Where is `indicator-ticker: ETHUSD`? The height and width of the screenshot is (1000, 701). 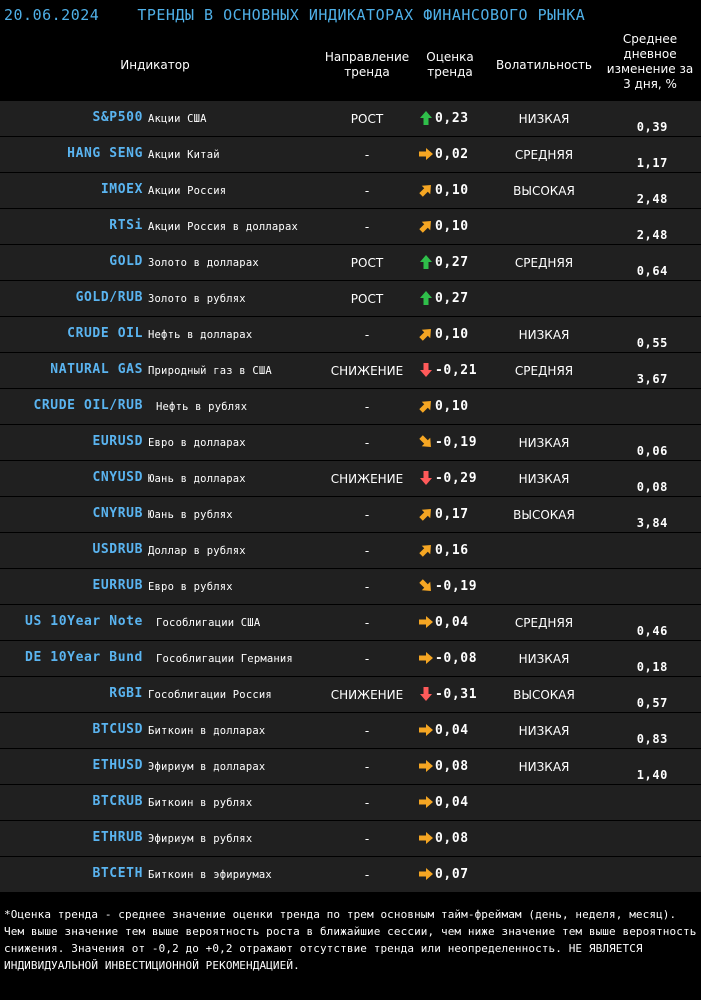 indicator-ticker: ETHUSD is located at coordinates (117, 765).